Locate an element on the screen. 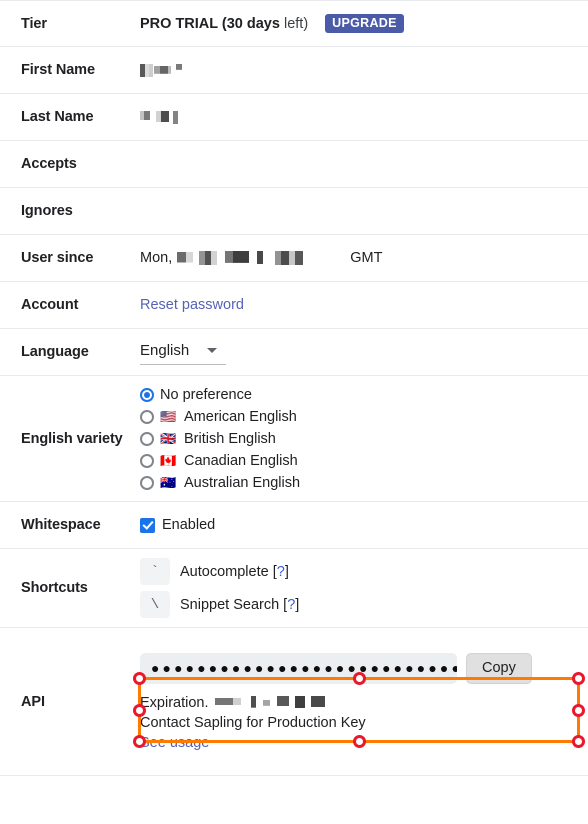 This screenshot has width=588, height=824. row-tier: Tier PRO TRIAL (30 days left) UPGRADE is located at coordinates (294, 23).